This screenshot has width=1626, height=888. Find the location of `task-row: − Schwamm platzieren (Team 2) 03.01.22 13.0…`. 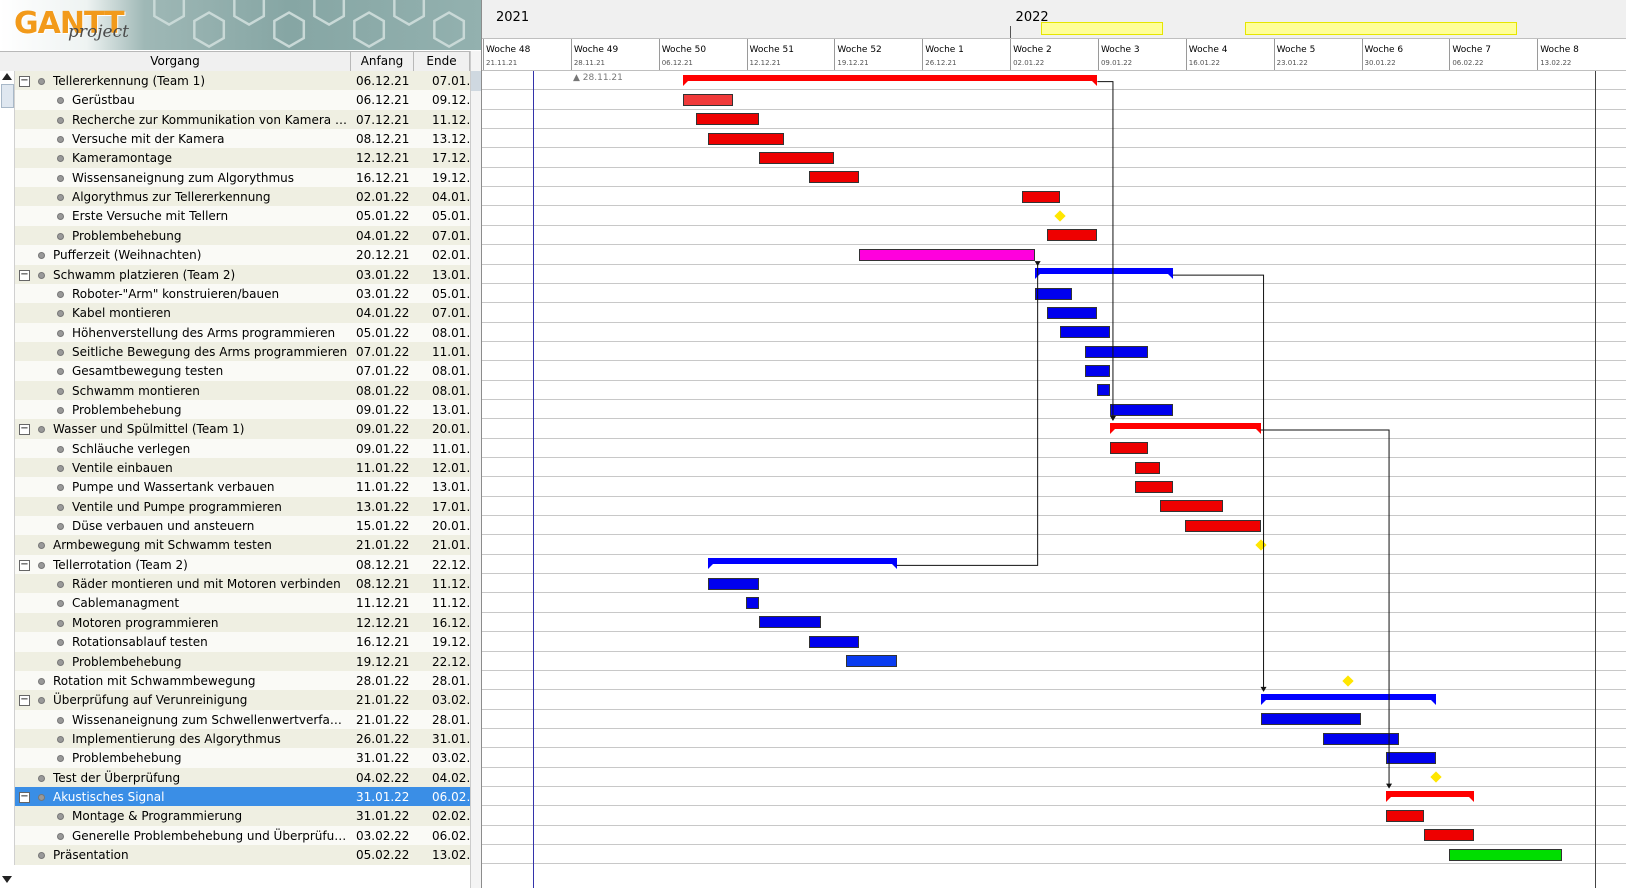

task-row: − Schwamm platzieren (Team 2) 03.01.22 13.0… is located at coordinates (240, 275).